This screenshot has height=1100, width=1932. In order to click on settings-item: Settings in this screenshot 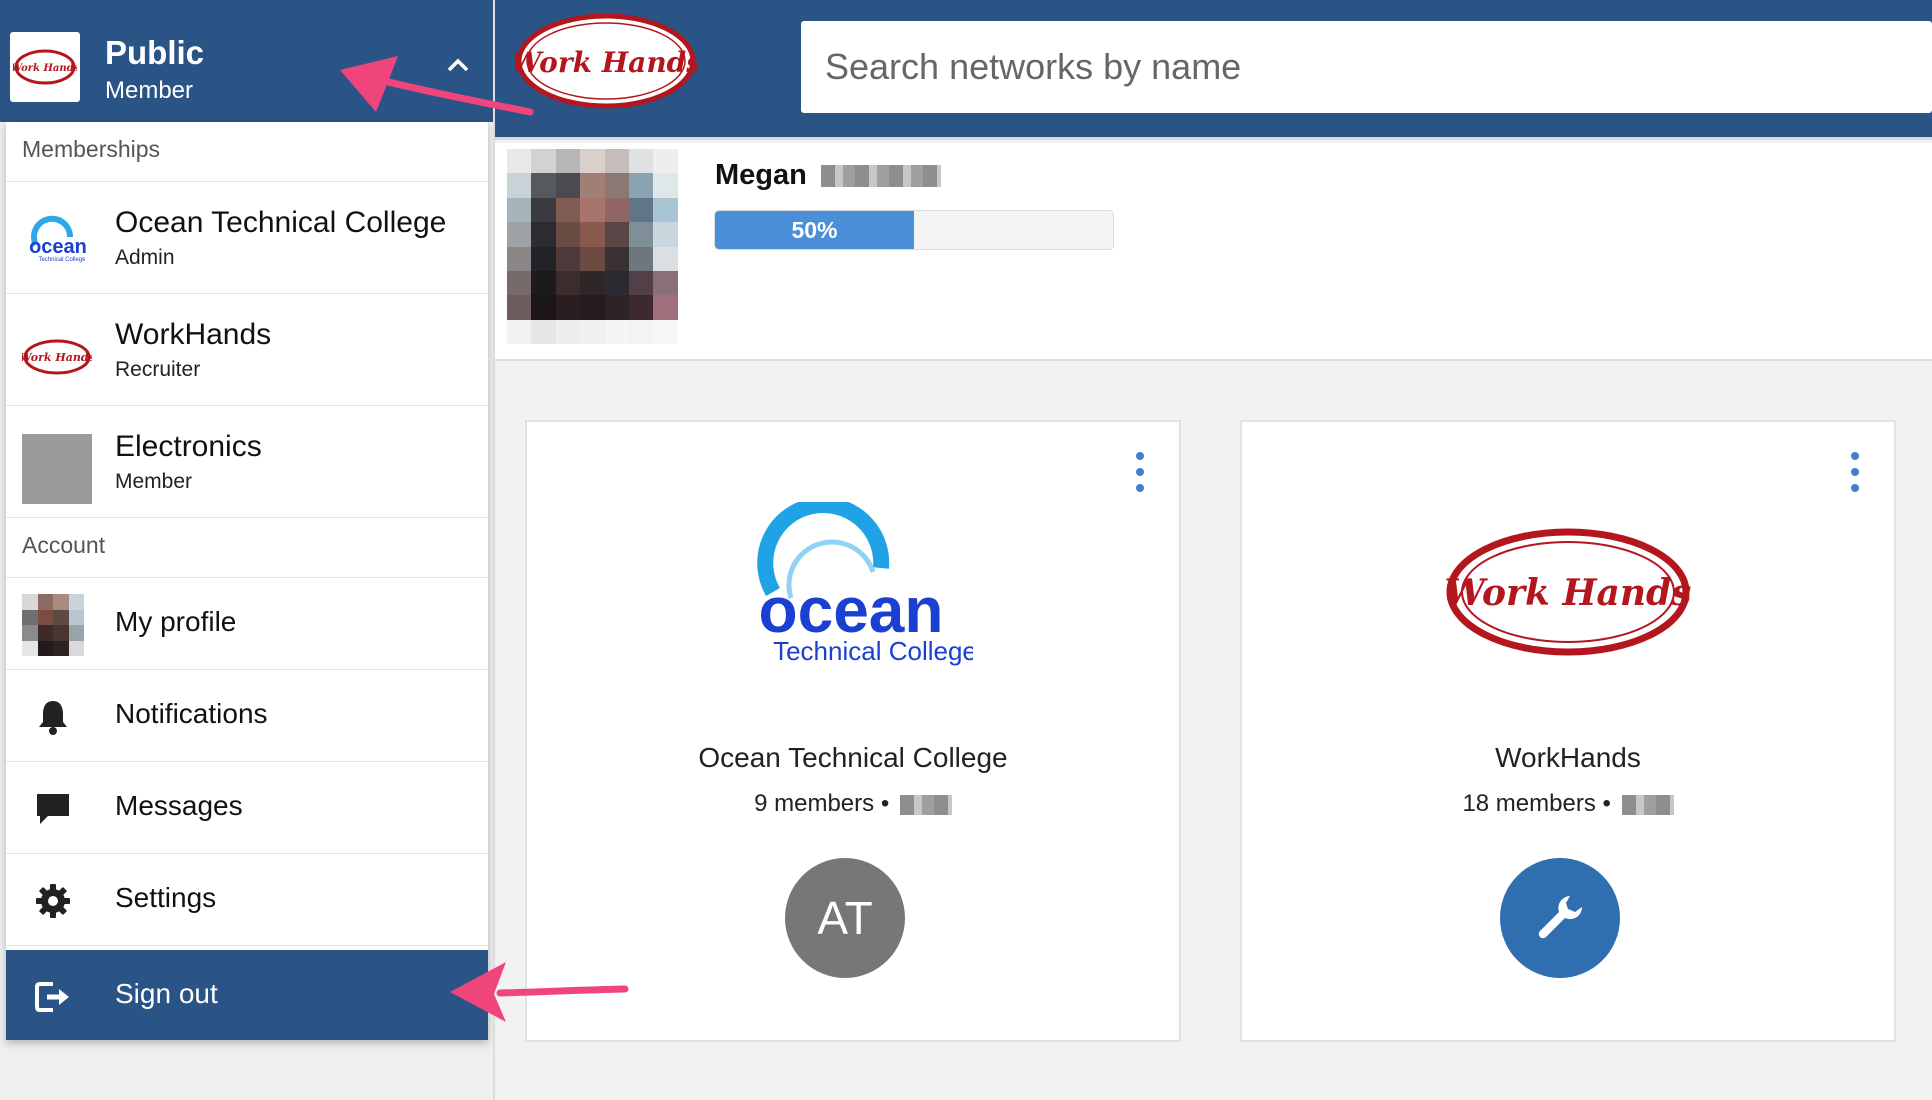, I will do `click(247, 900)`.